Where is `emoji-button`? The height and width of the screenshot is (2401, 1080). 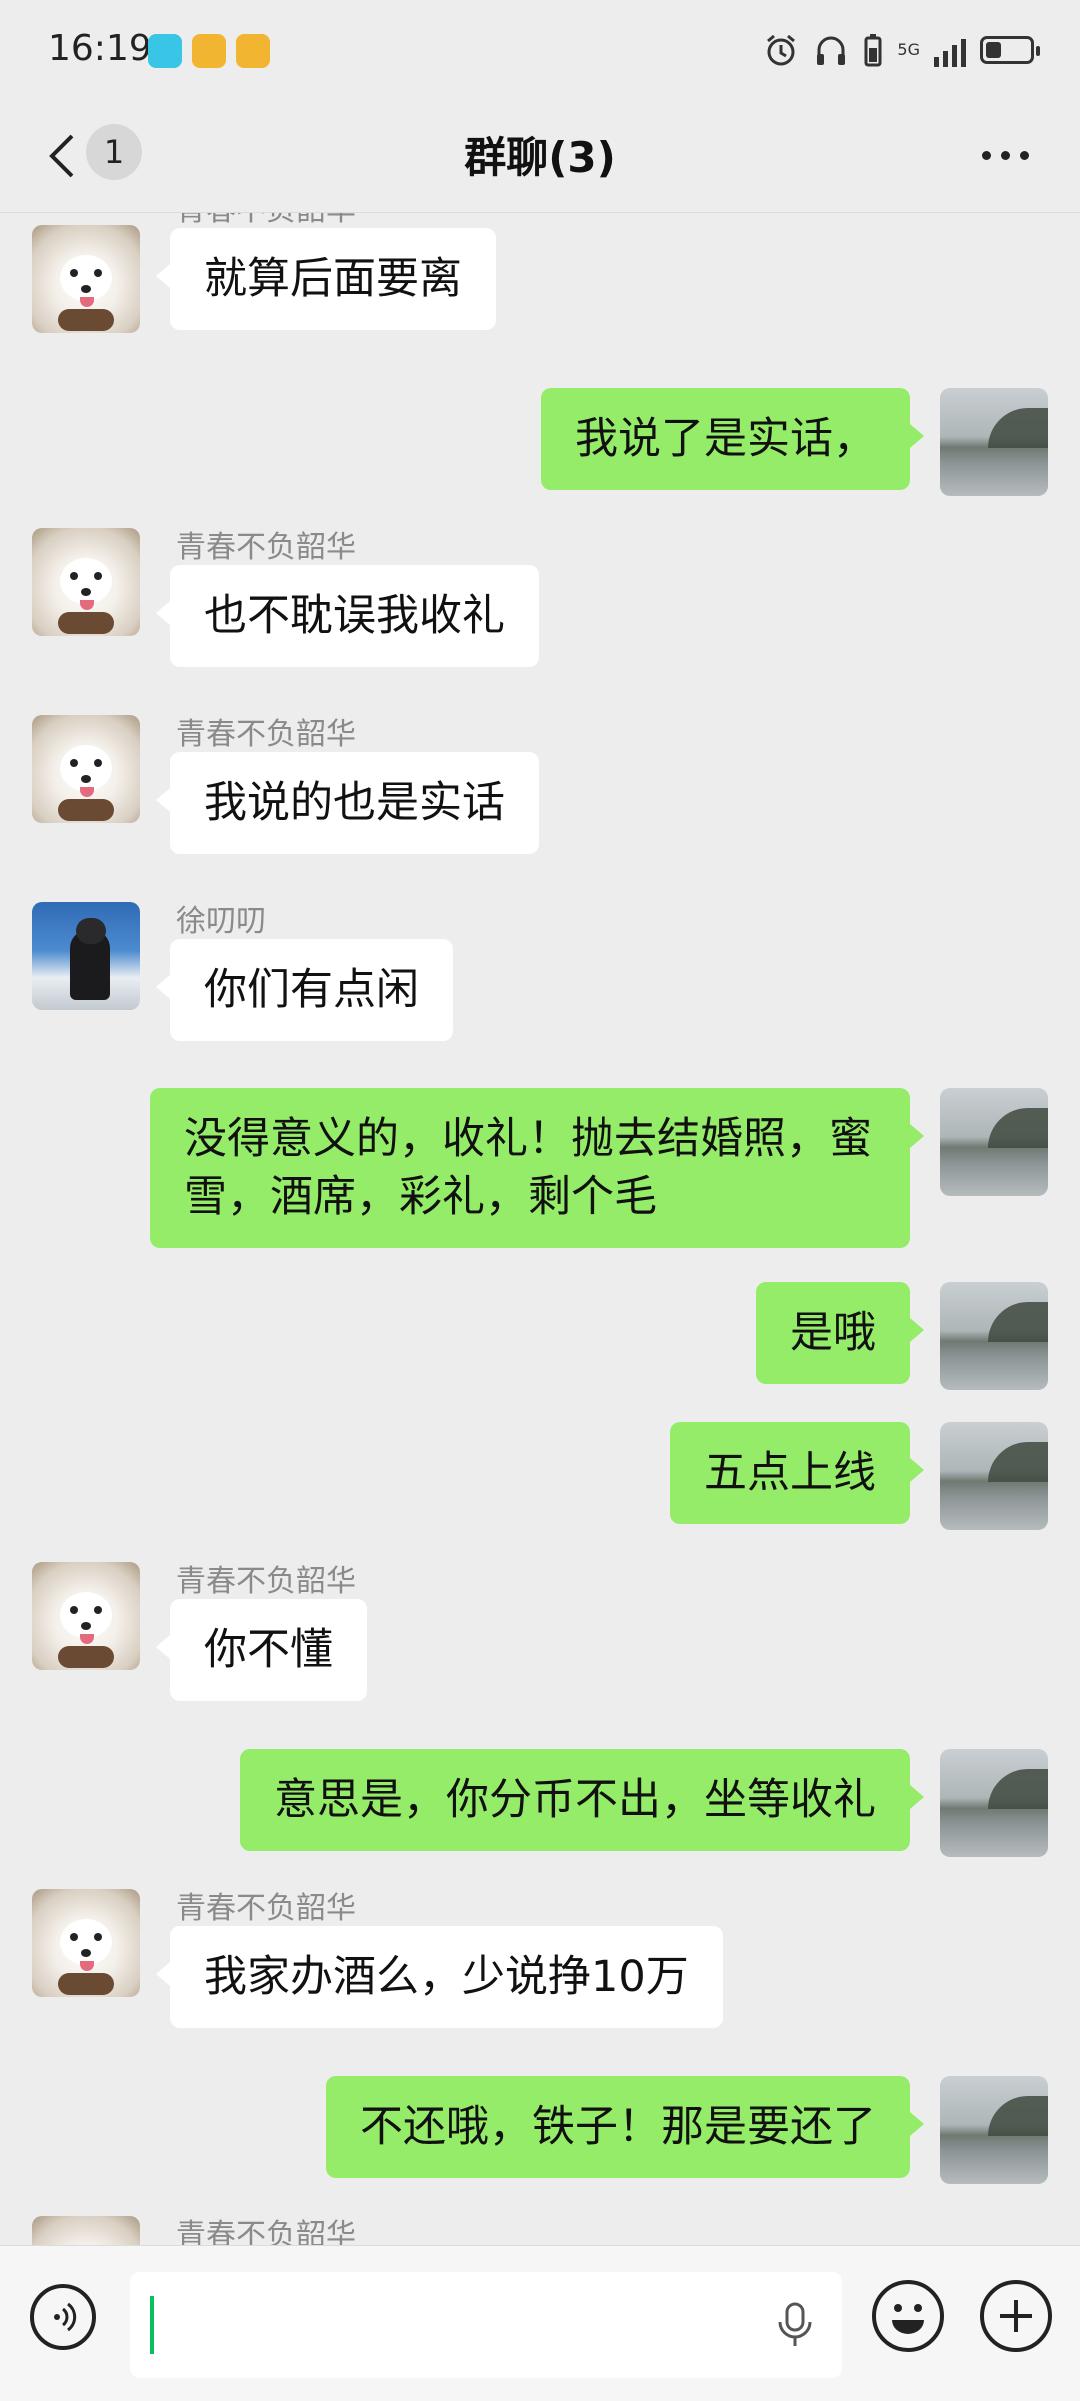 emoji-button is located at coordinates (908, 2316).